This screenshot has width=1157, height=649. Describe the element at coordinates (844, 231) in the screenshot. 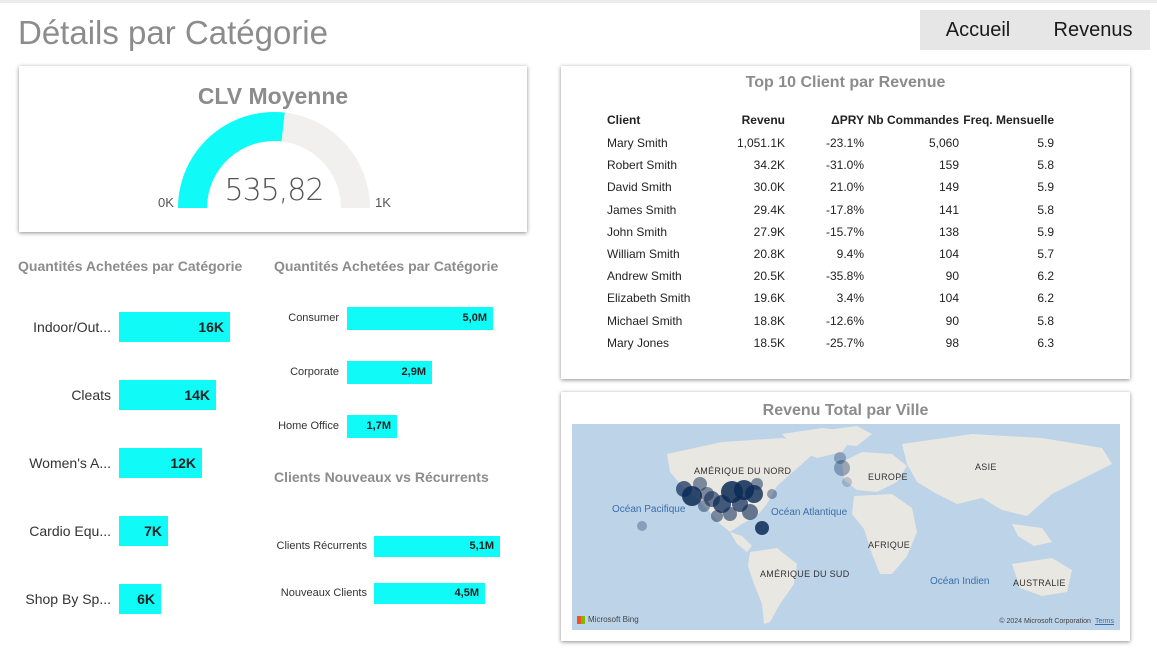

I see `cell-delta-pry: -15.7%` at that location.